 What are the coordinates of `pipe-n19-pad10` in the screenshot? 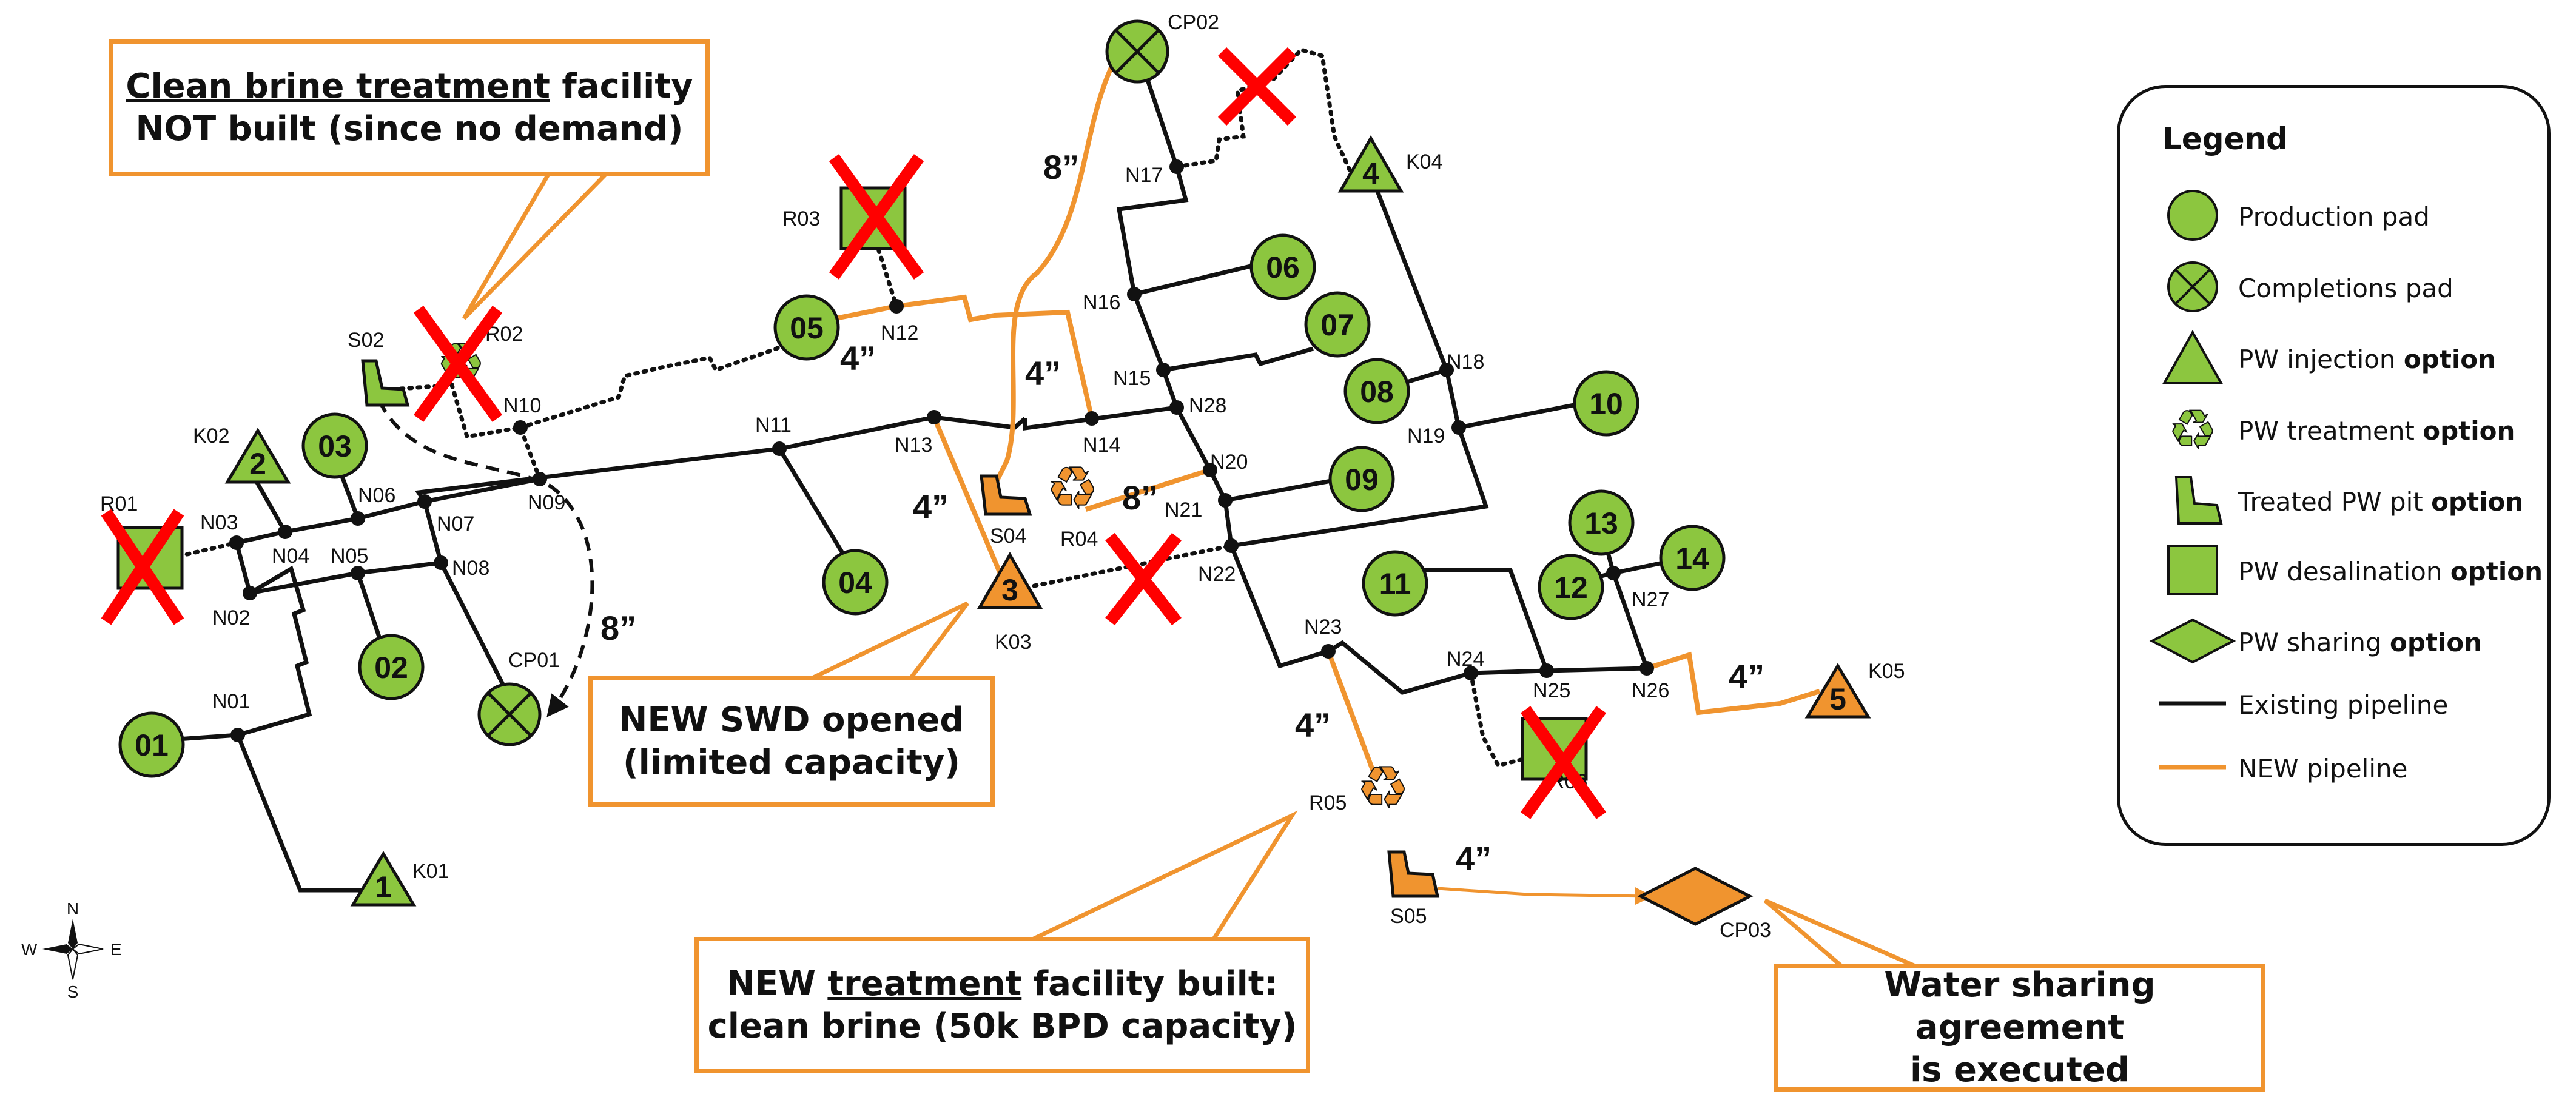 It's located at (1521, 416).